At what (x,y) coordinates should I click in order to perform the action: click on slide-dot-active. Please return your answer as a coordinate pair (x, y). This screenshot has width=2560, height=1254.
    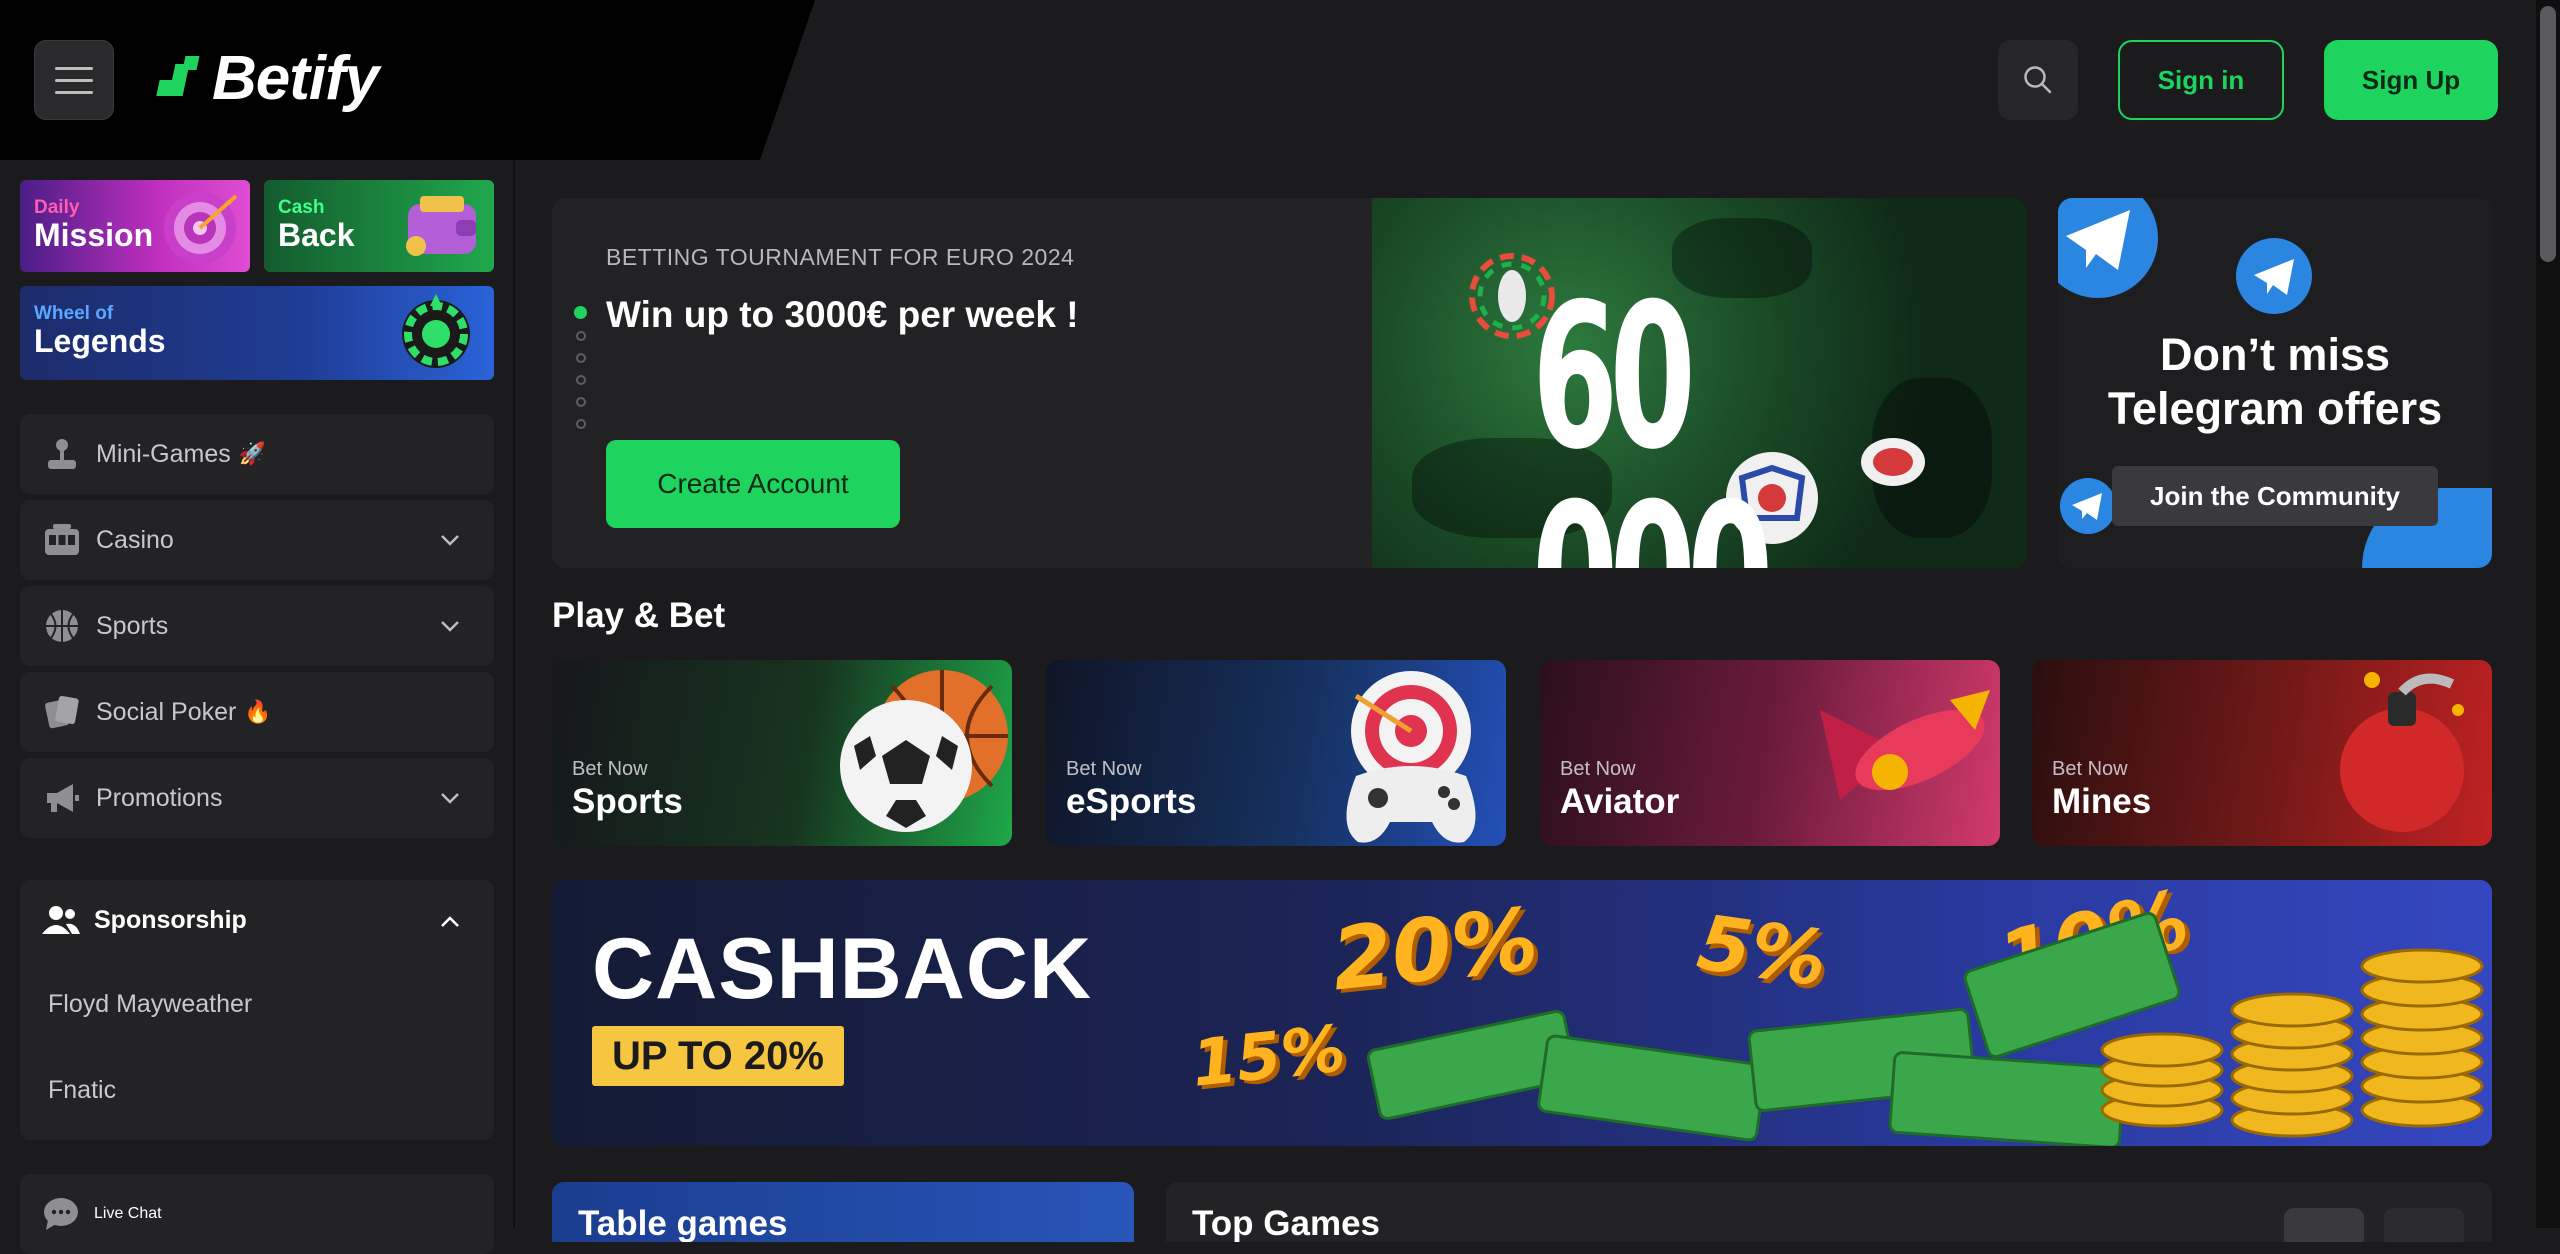
    Looking at the image, I should click on (580, 312).